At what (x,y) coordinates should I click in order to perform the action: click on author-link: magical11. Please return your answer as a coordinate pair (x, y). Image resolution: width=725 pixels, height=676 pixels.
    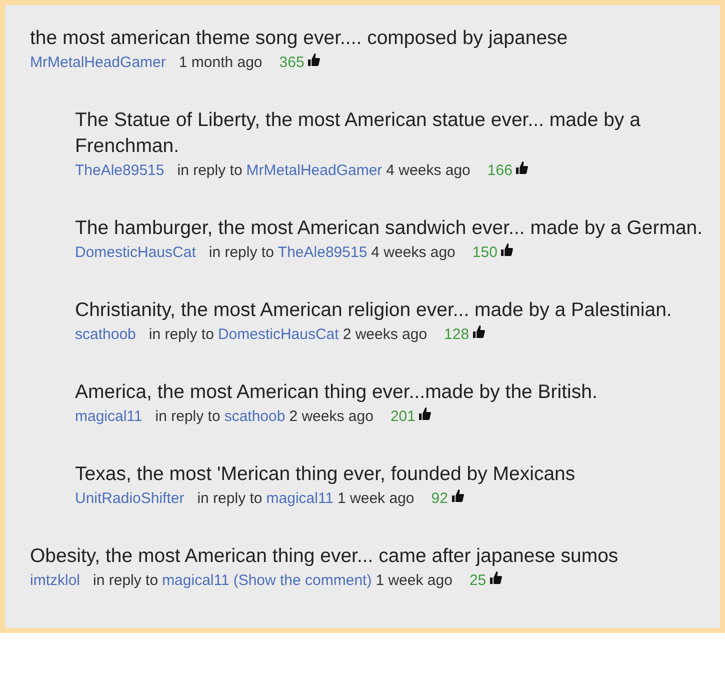
    Looking at the image, I should click on (108, 416).